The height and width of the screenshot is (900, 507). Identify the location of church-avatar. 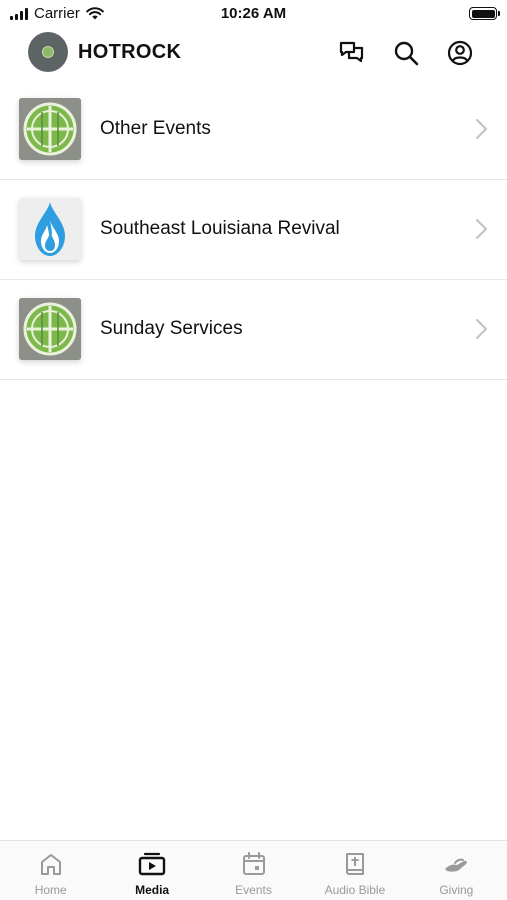
(48, 52).